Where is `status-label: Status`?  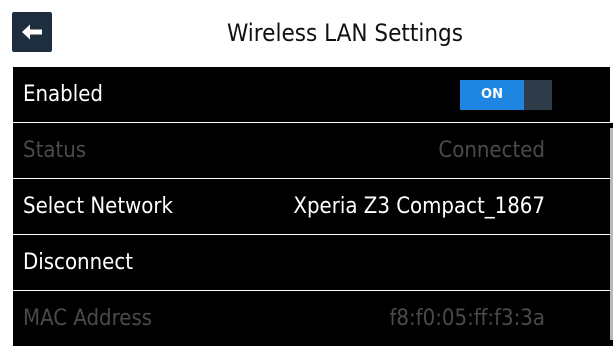
status-label: Status is located at coordinates (55, 150).